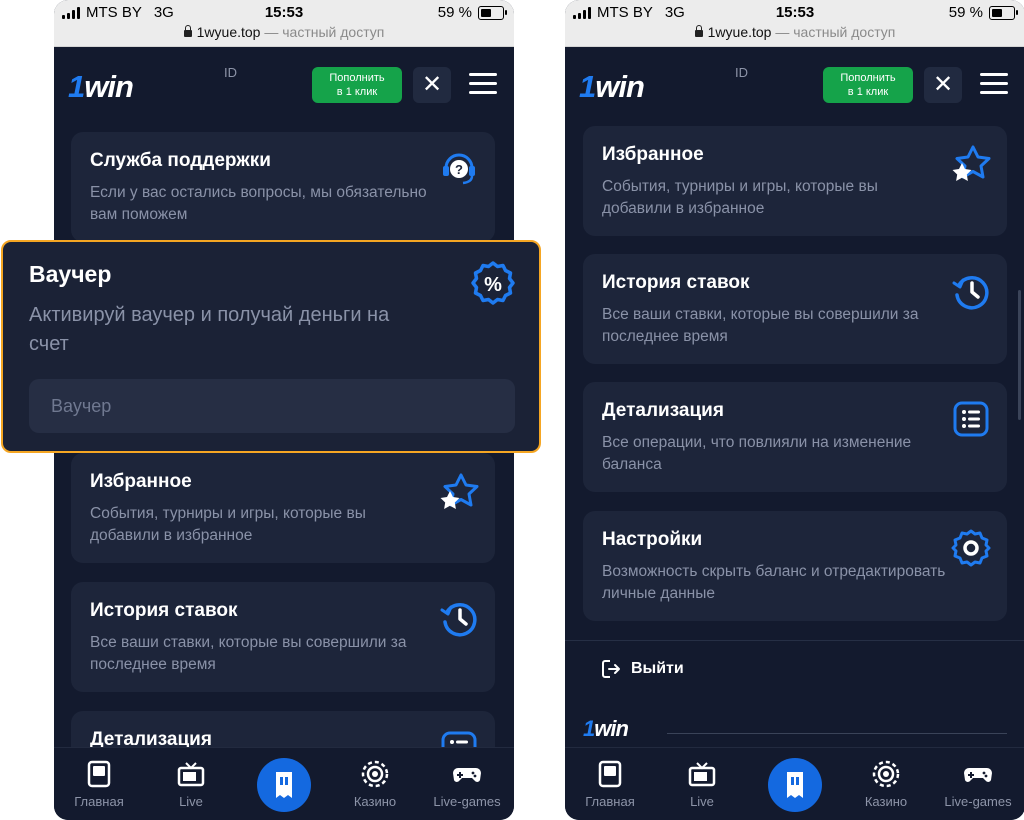 This screenshot has width=1024, height=820. What do you see at coordinates (180, 160) in the screenshot?
I see `card-title: Служба поддержки` at bounding box center [180, 160].